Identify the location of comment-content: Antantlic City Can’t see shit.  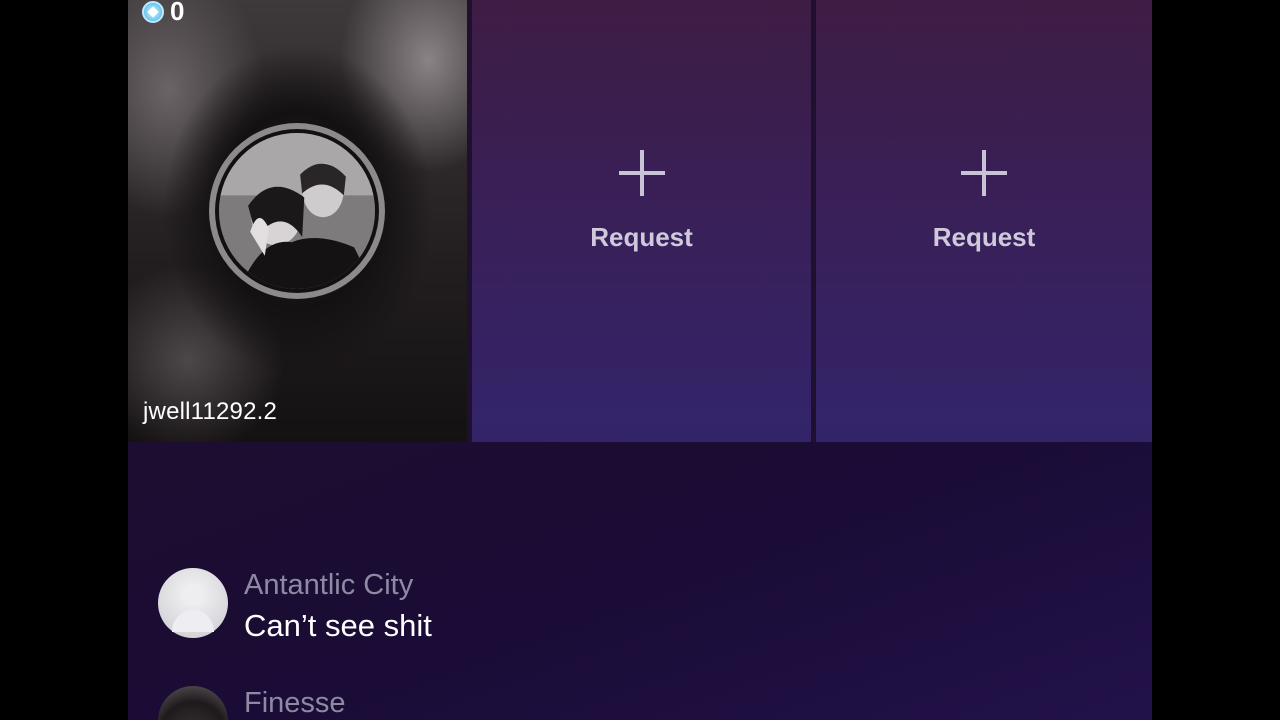
(338, 607).